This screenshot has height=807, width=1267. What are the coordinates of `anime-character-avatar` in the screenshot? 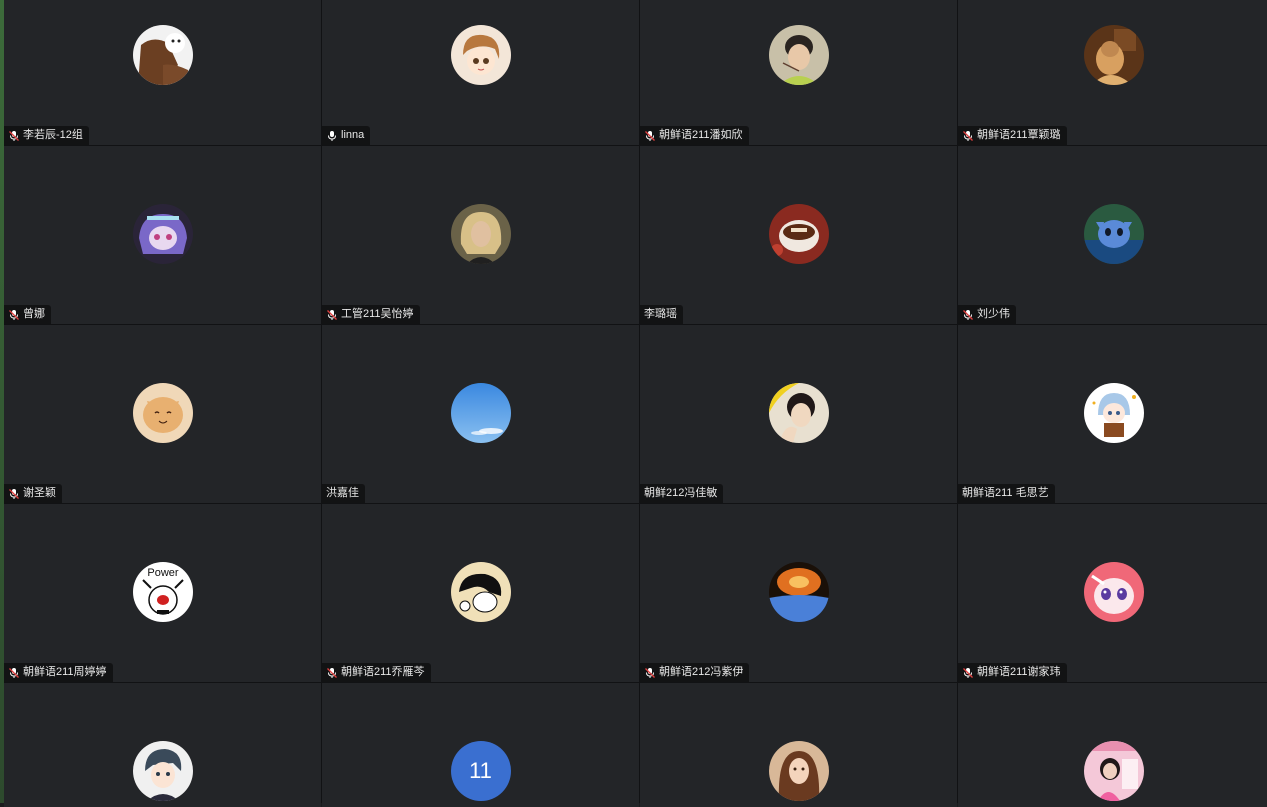 It's located at (162, 234).